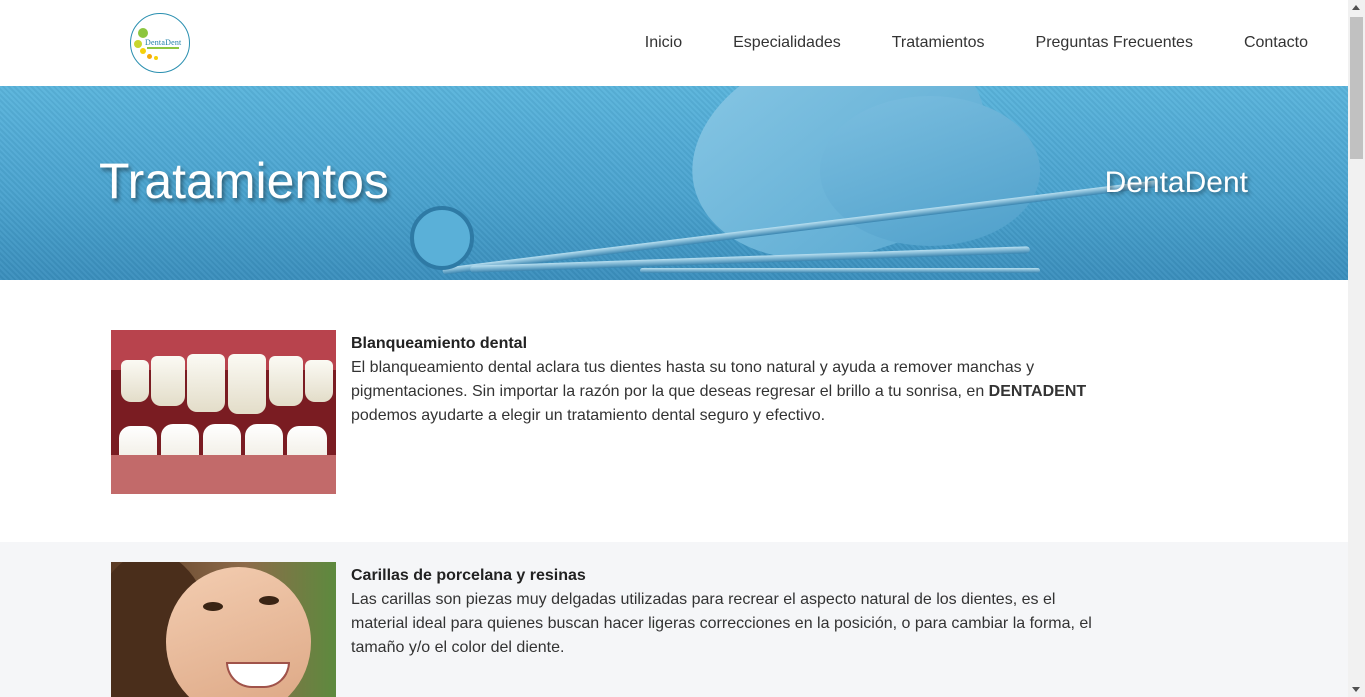 The image size is (1365, 697). I want to click on dental-instrument-image, so click(840, 270).